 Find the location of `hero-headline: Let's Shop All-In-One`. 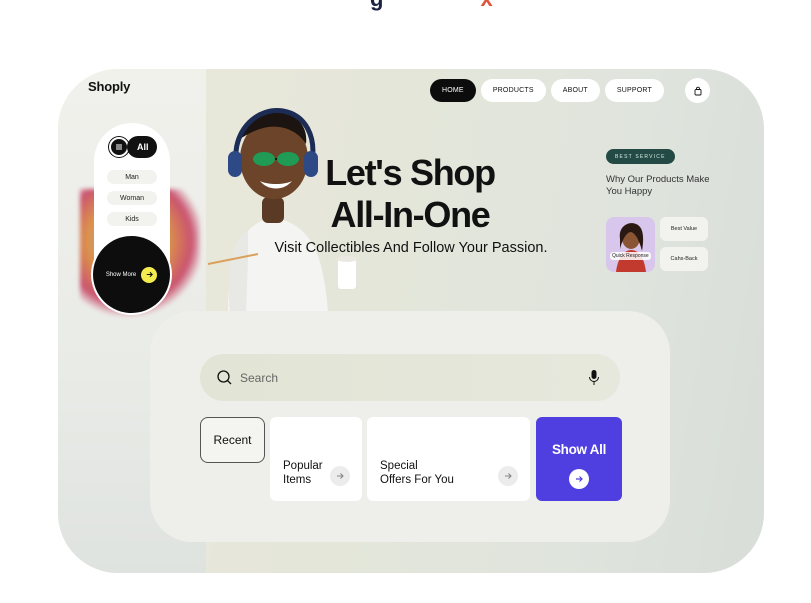

hero-headline: Let's Shop All-In-One is located at coordinates (410, 194).